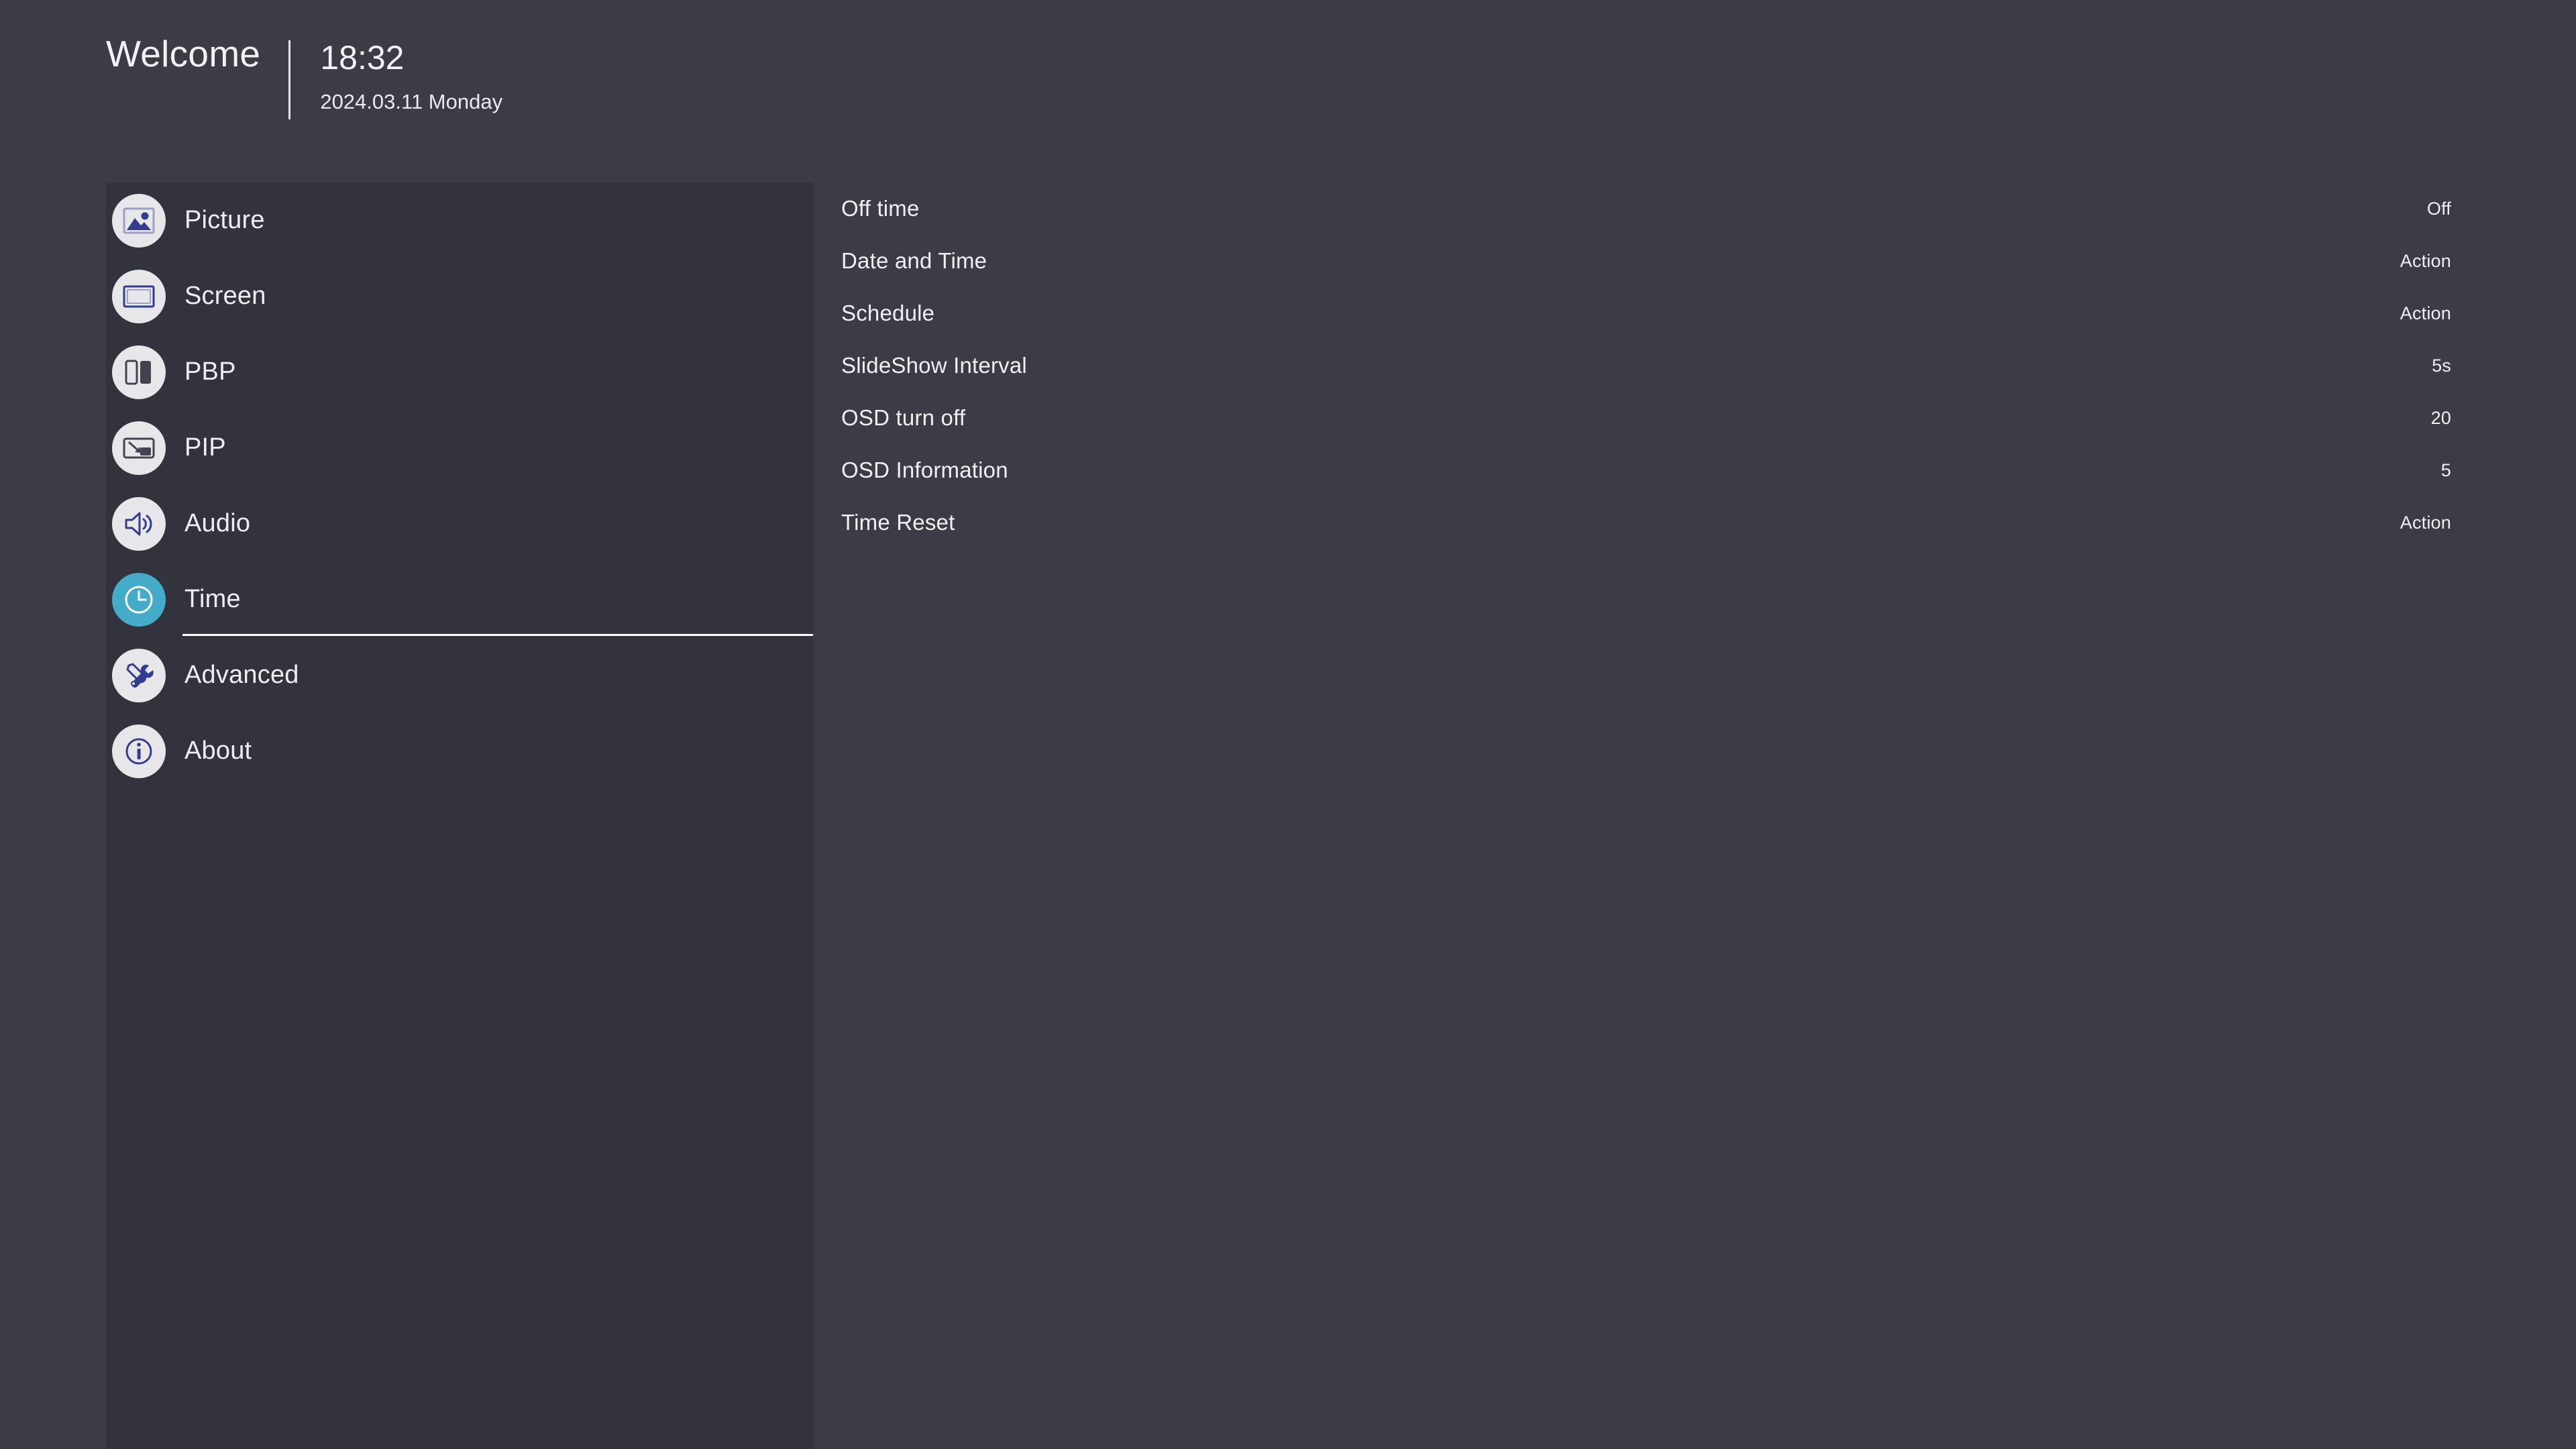 This screenshot has height=1449, width=2576. What do you see at coordinates (183, 53) in the screenshot?
I see `welcome-title: Welcome` at bounding box center [183, 53].